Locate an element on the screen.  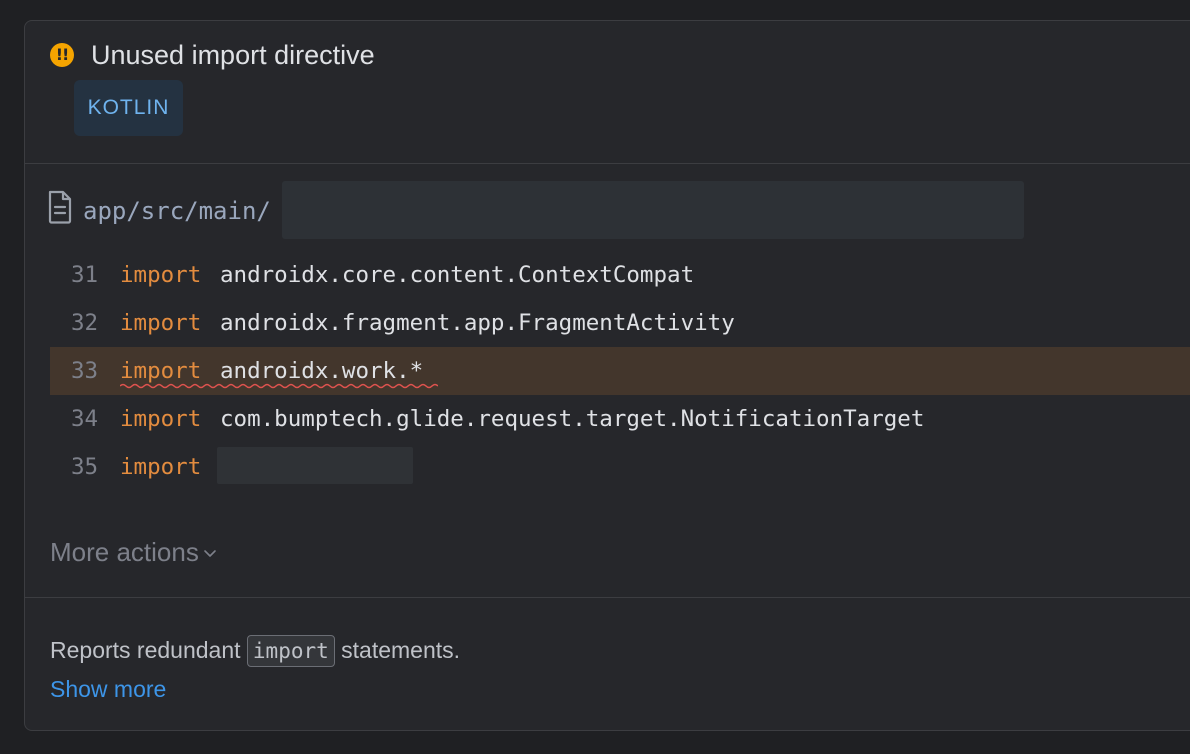
file-path-row: app/src/main/ is located at coordinates (537, 211).